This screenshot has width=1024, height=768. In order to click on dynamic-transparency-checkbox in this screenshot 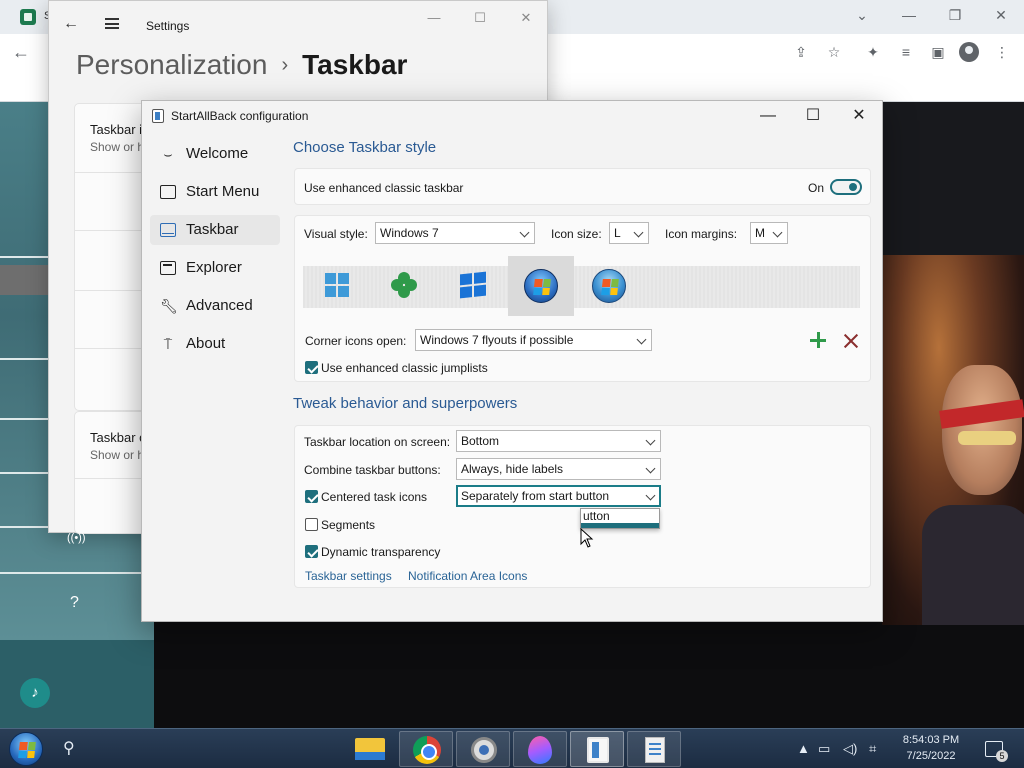, I will do `click(311, 551)`.